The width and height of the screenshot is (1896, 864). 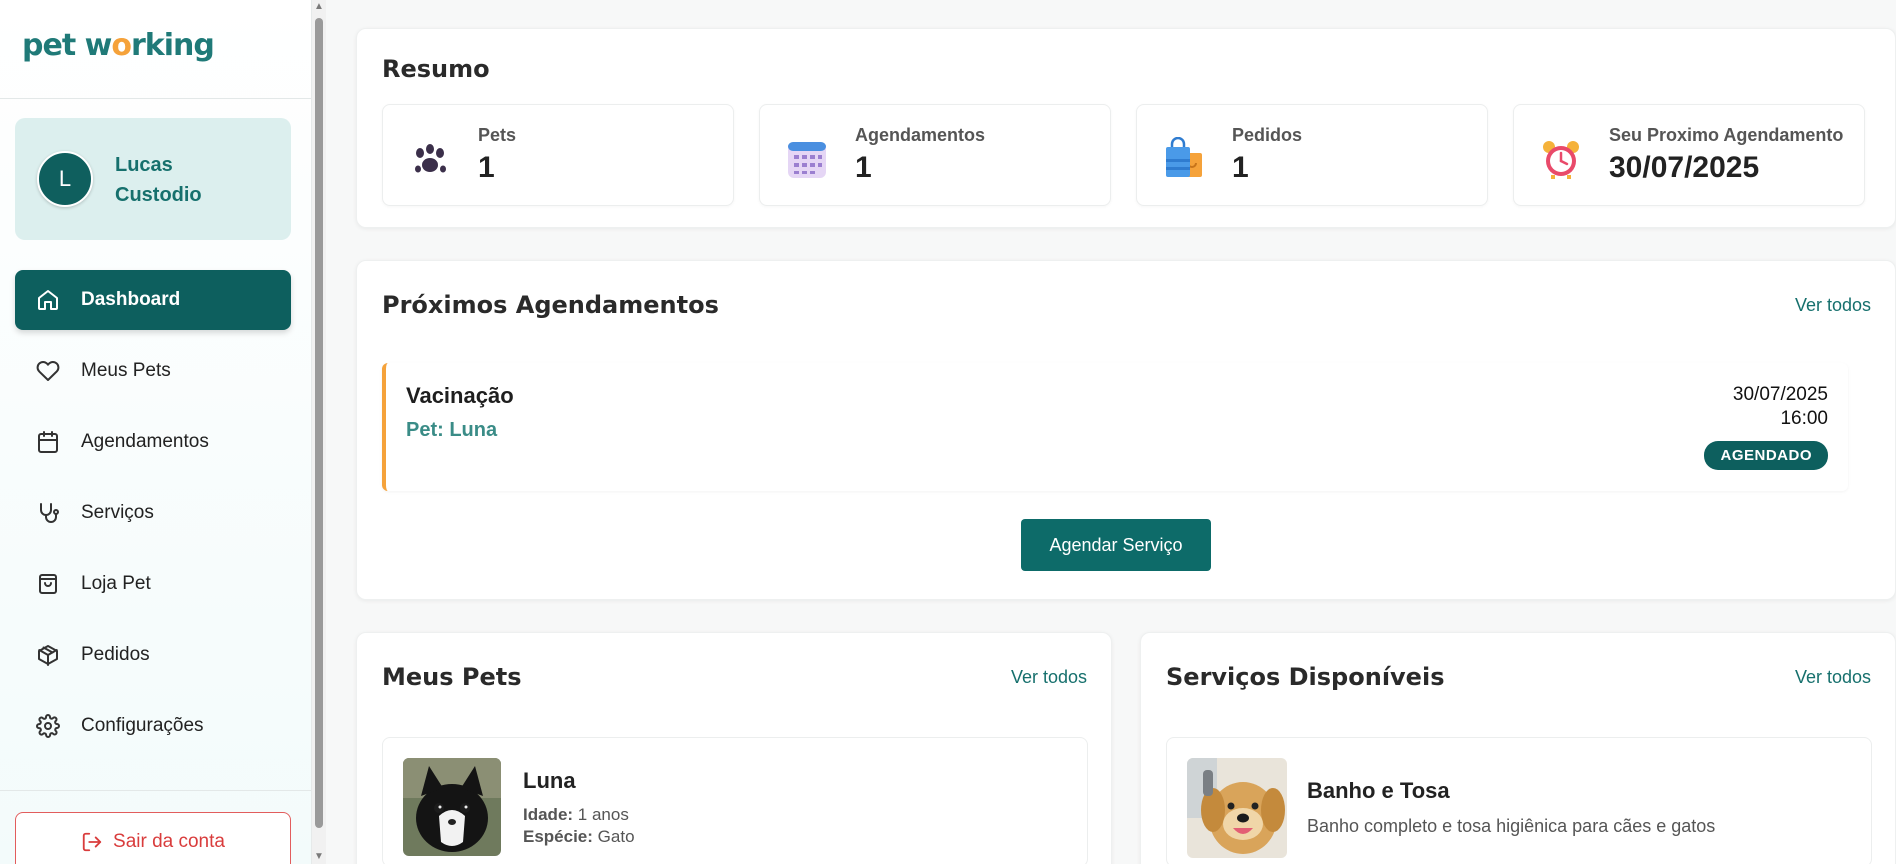 I want to click on sidebar-item-configuracoes: Configurações, so click(x=153, y=726).